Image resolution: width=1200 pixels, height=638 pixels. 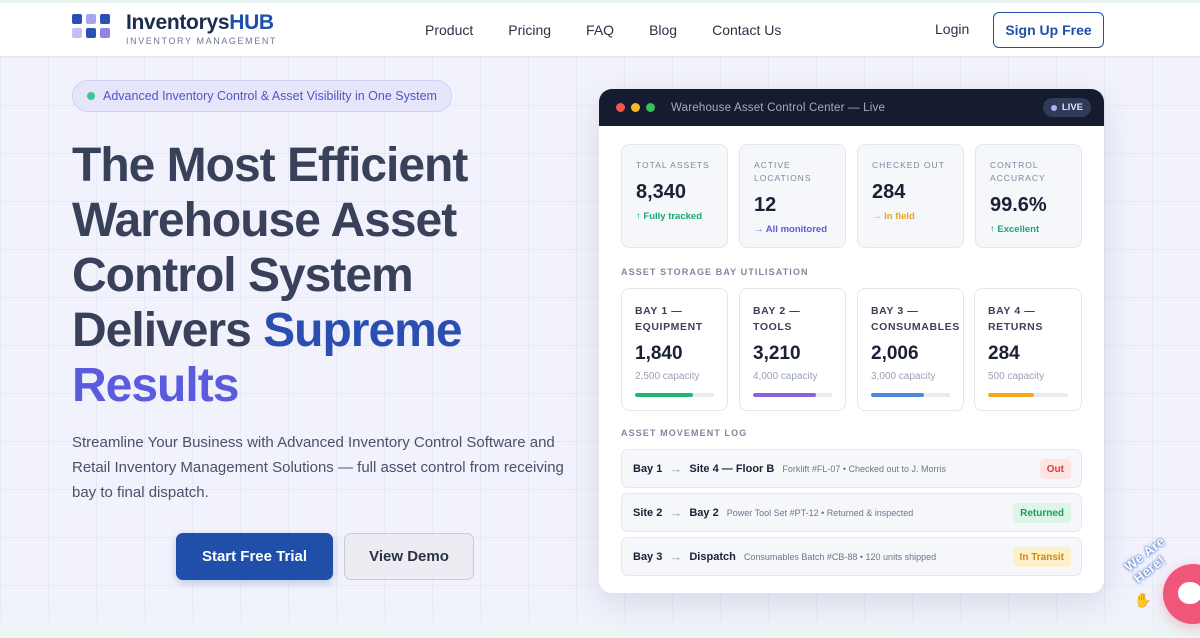 I want to click on nav-contact: Contact Us, so click(x=746, y=30).